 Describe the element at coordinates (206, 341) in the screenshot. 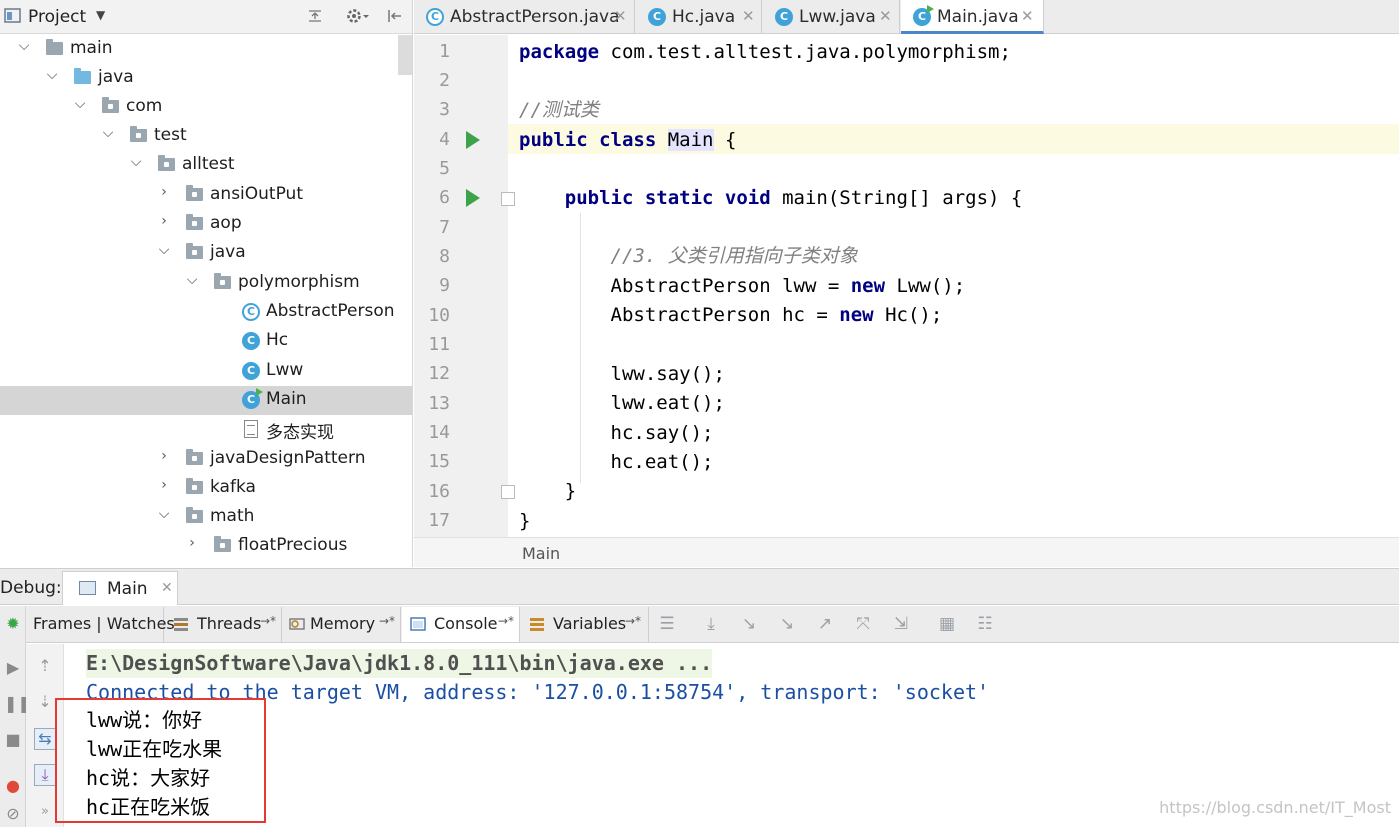

I see `tree-item-hc: C Hc` at that location.